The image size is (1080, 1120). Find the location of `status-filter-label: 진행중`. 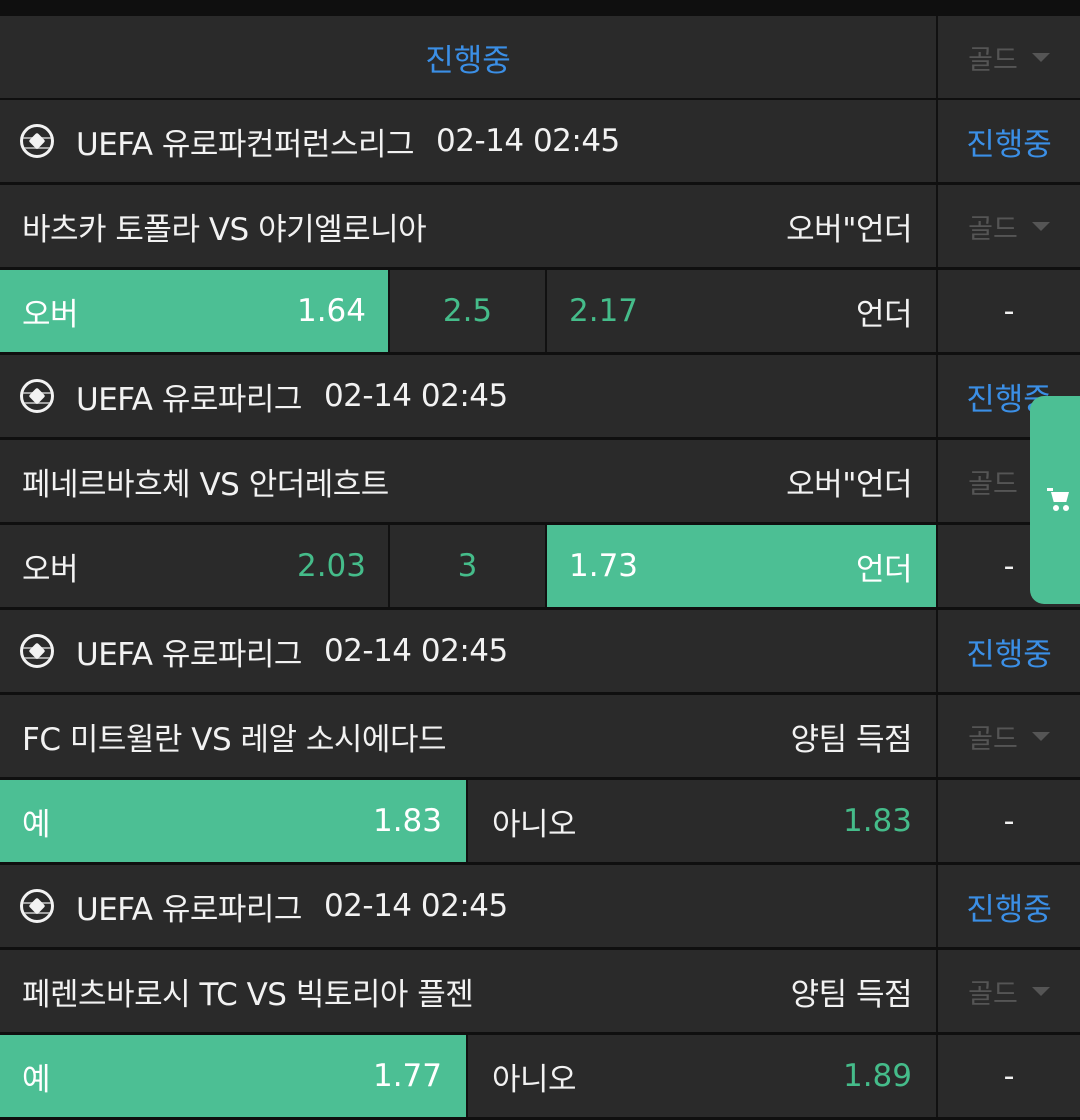

status-filter-label: 진행중 is located at coordinates (468, 60).